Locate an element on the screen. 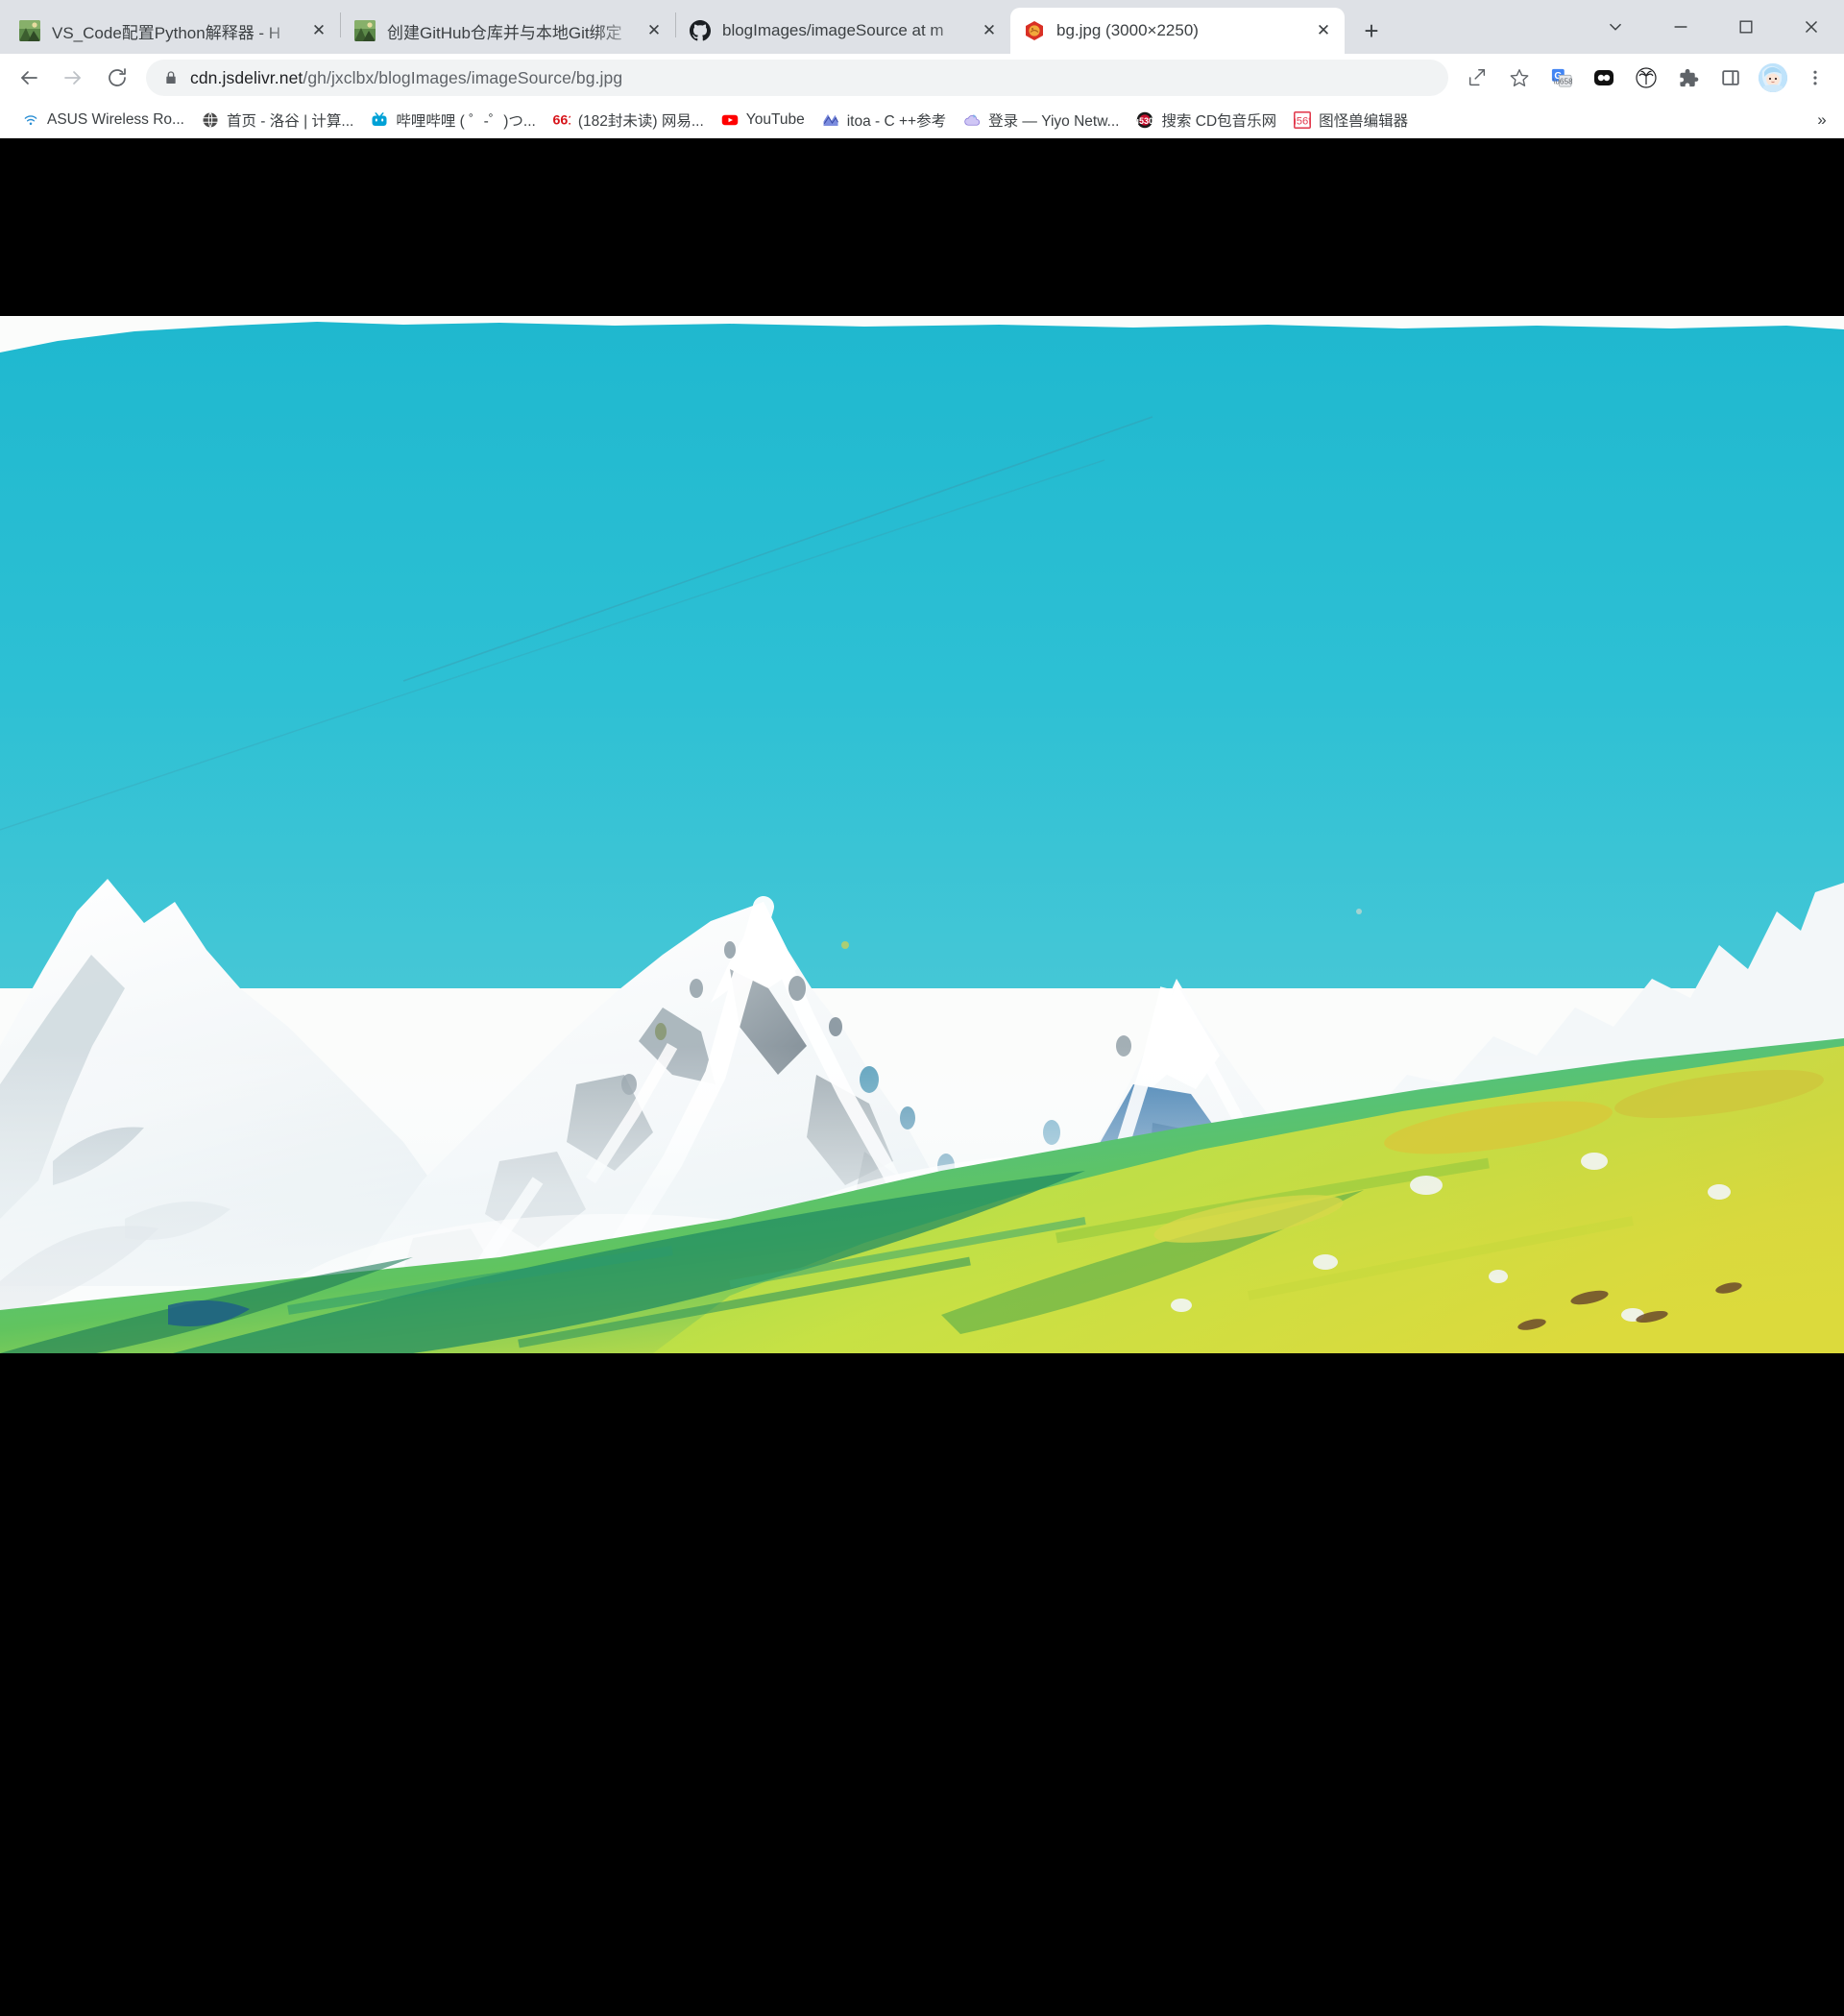 The image size is (1844, 2016). svg-text: \u56fe is located at coordinates (1302, 121).